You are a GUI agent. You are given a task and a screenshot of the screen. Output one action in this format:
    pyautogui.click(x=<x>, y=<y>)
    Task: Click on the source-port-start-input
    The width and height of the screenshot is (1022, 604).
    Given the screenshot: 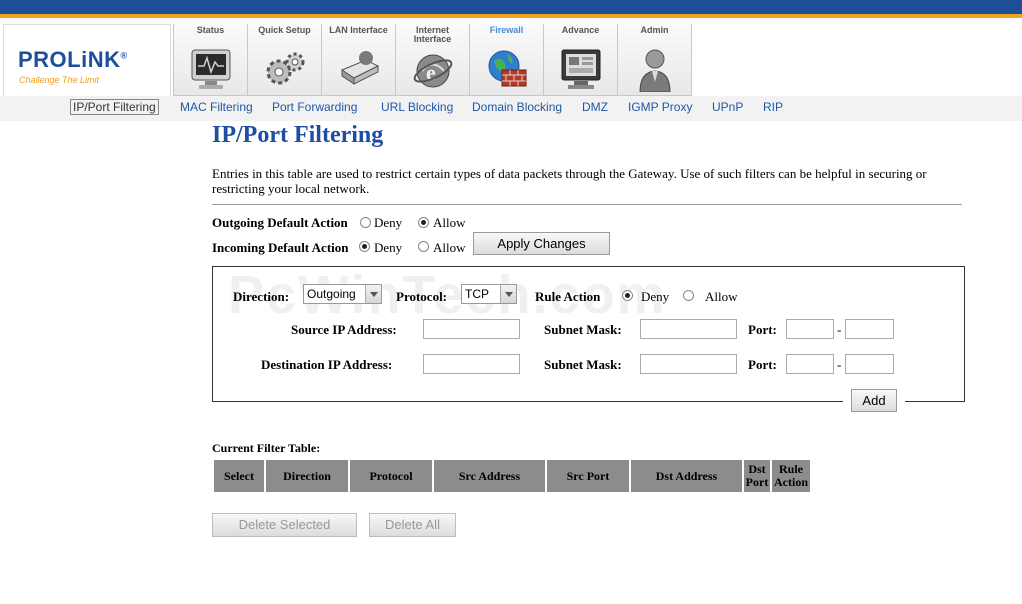 What is the action you would take?
    pyautogui.click(x=810, y=329)
    